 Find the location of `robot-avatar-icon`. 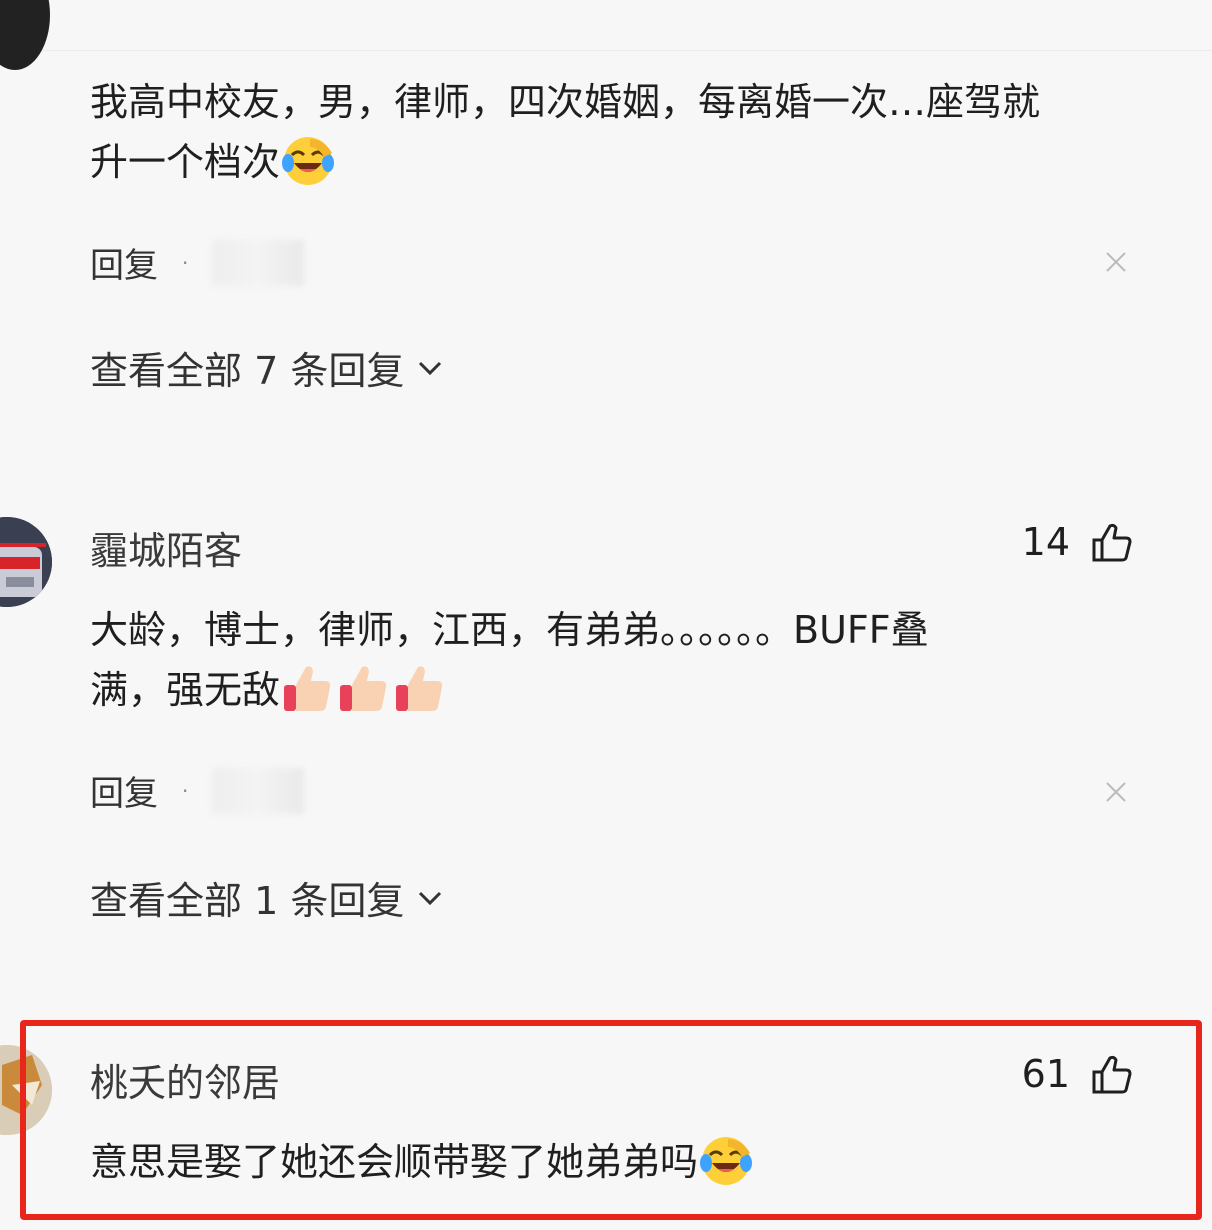

robot-avatar-icon is located at coordinates (26, 562).